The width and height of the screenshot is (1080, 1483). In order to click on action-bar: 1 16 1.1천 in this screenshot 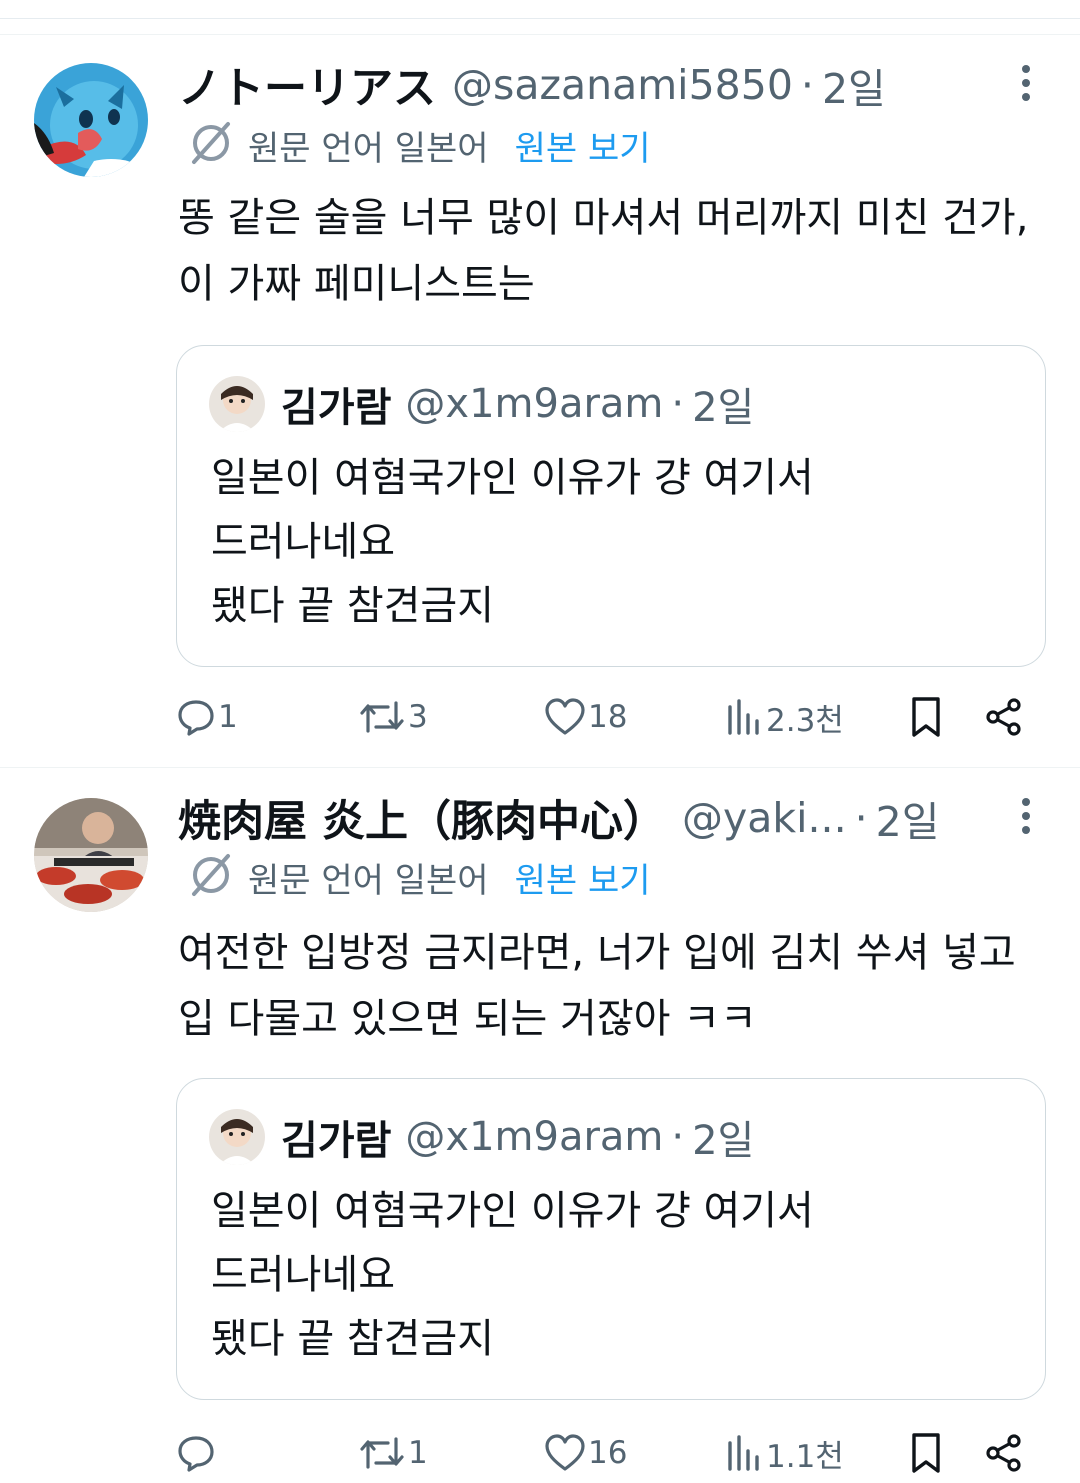, I will do `click(611, 1453)`.